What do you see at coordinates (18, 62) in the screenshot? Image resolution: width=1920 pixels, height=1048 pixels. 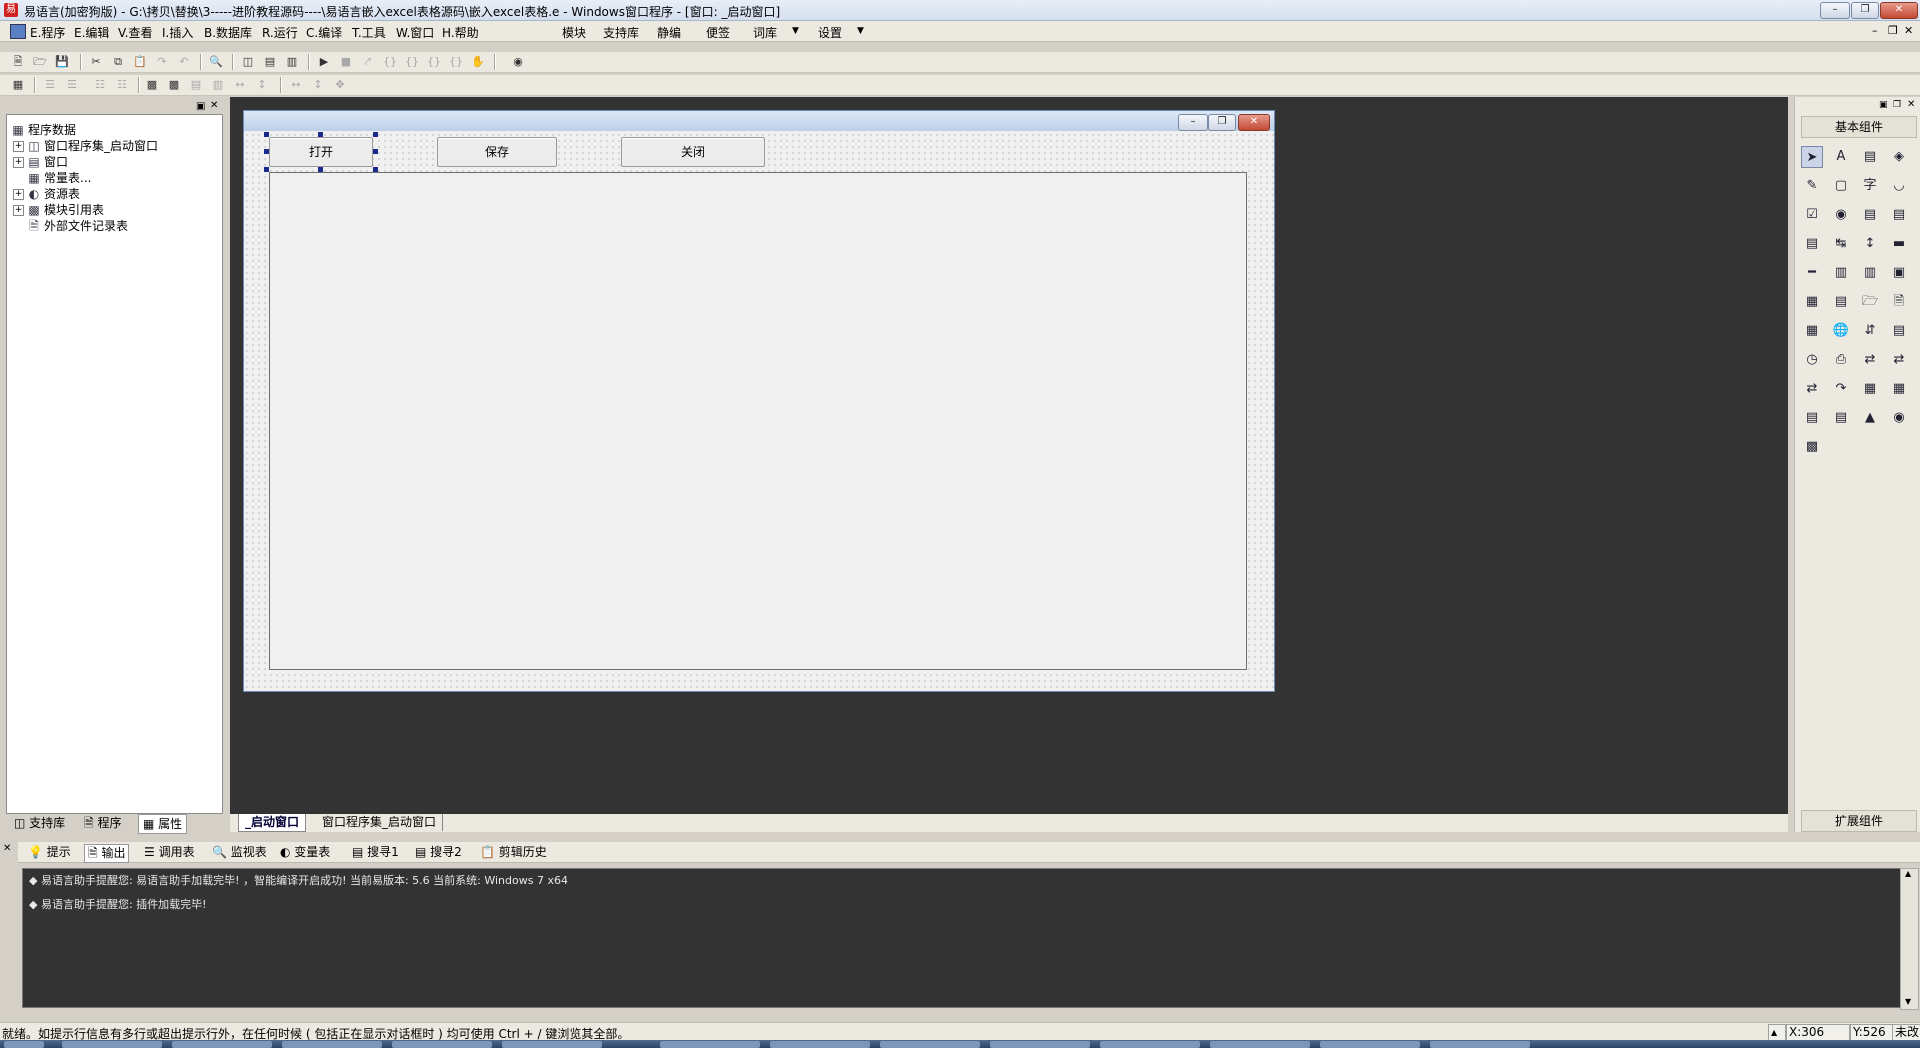 I see `new-file-icon: 🗎` at bounding box center [18, 62].